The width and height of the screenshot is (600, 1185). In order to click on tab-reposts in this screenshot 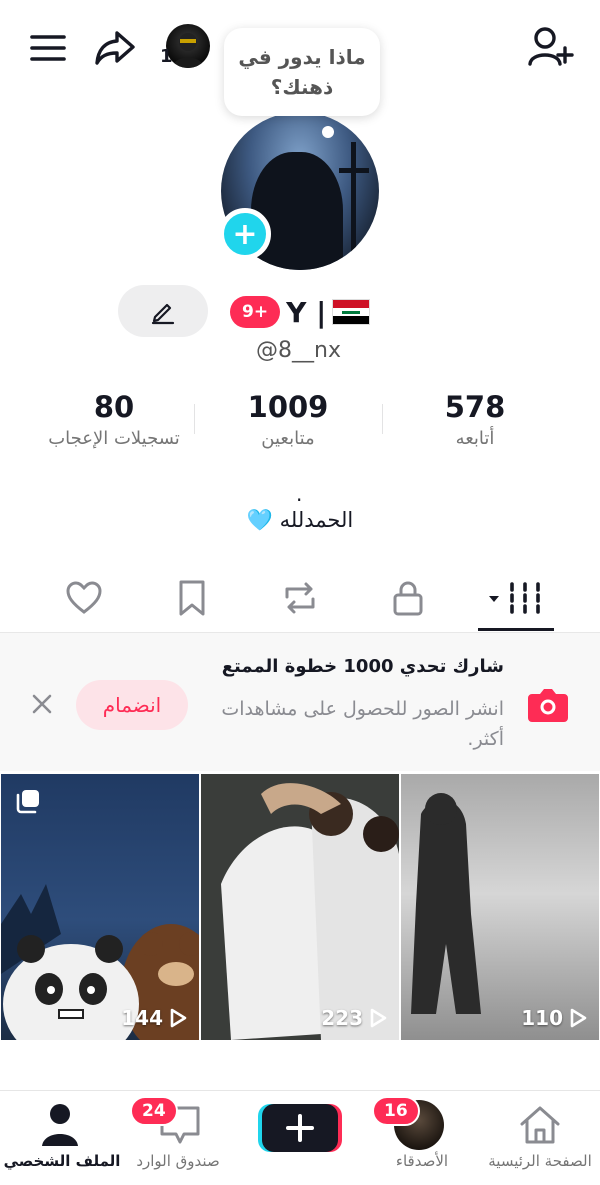, I will do `click(300, 598)`.